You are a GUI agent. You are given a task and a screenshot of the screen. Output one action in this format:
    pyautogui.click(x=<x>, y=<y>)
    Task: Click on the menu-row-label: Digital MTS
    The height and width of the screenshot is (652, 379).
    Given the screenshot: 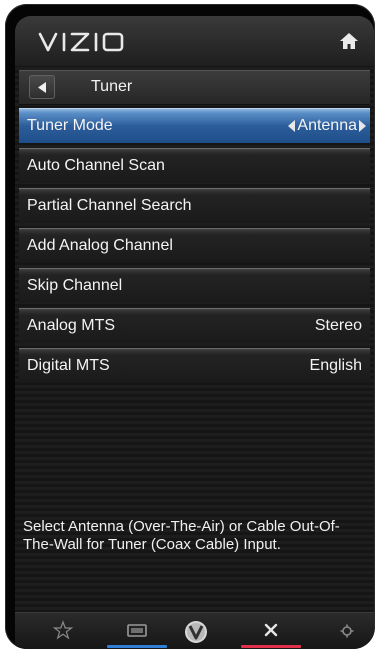 What is the action you would take?
    pyautogui.click(x=68, y=365)
    